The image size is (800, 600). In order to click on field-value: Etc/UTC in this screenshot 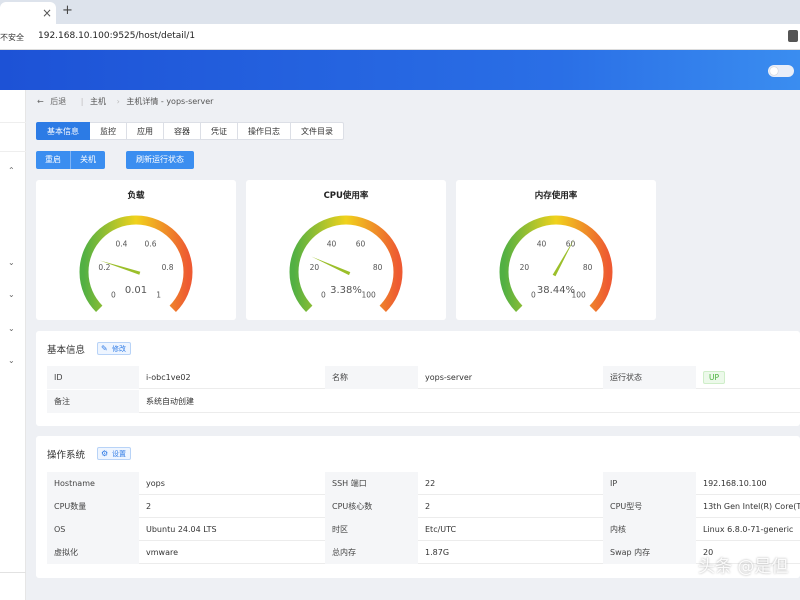, I will do `click(441, 529)`.